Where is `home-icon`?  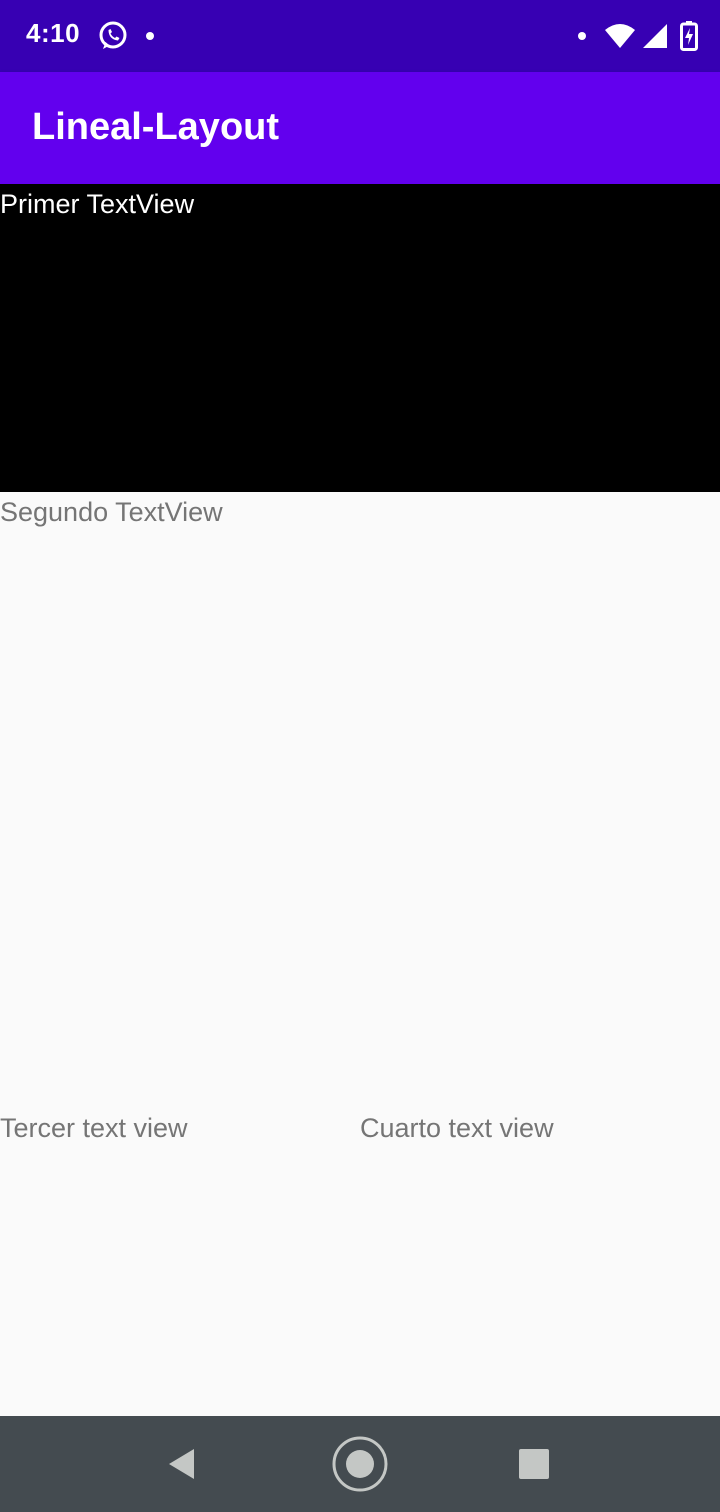 home-icon is located at coordinates (360, 1464).